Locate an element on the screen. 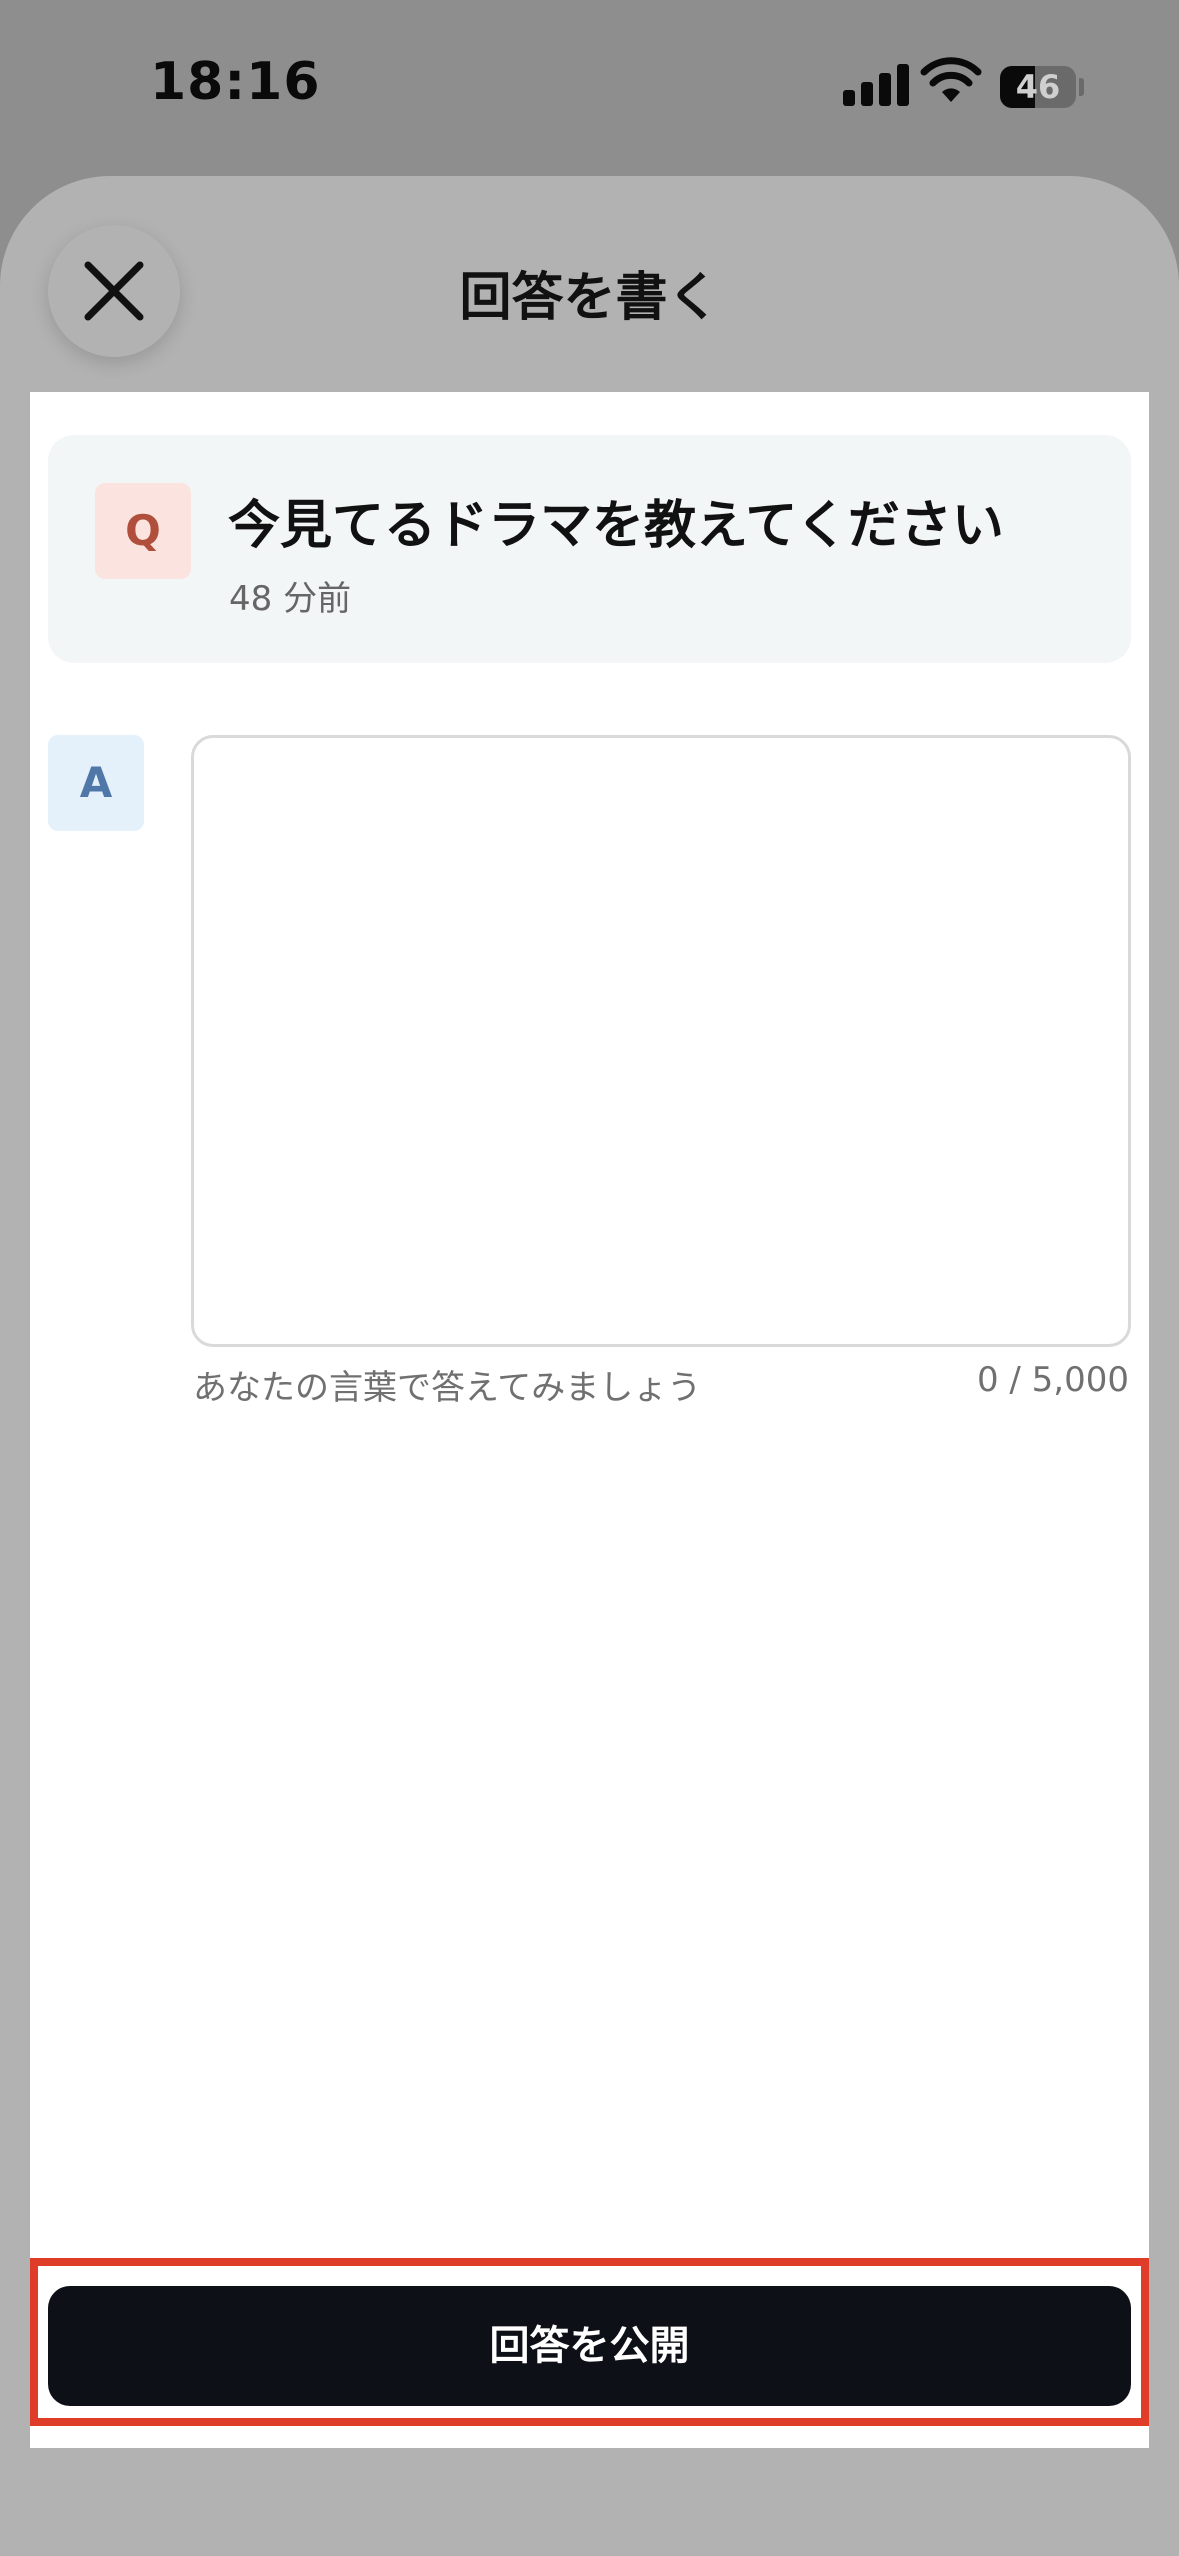  status-bar: 18:16 46 is located at coordinates (589, 85).